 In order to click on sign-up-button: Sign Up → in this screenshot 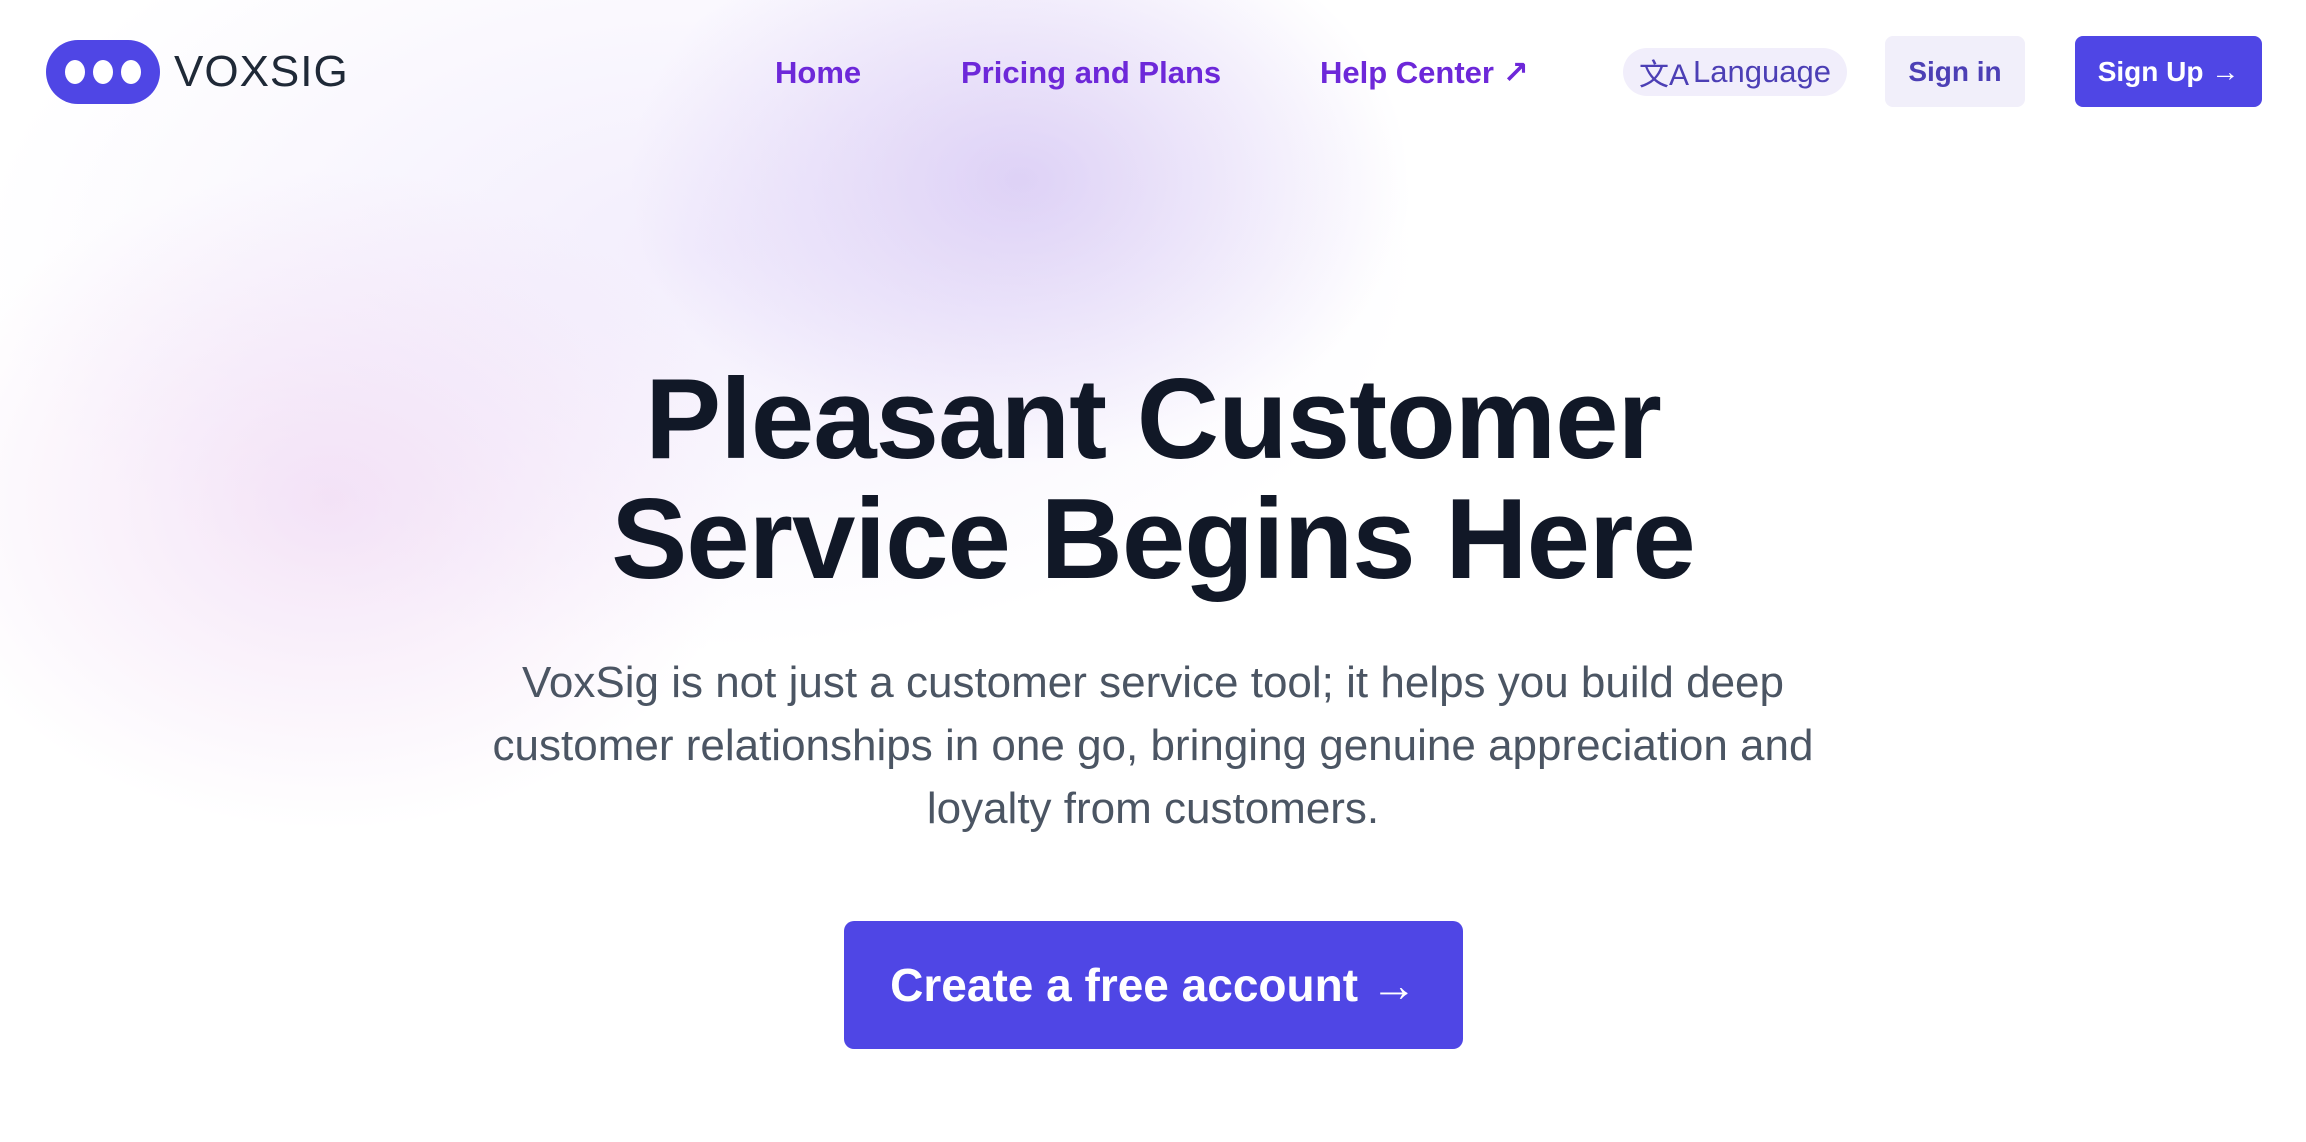, I will do `click(2168, 71)`.